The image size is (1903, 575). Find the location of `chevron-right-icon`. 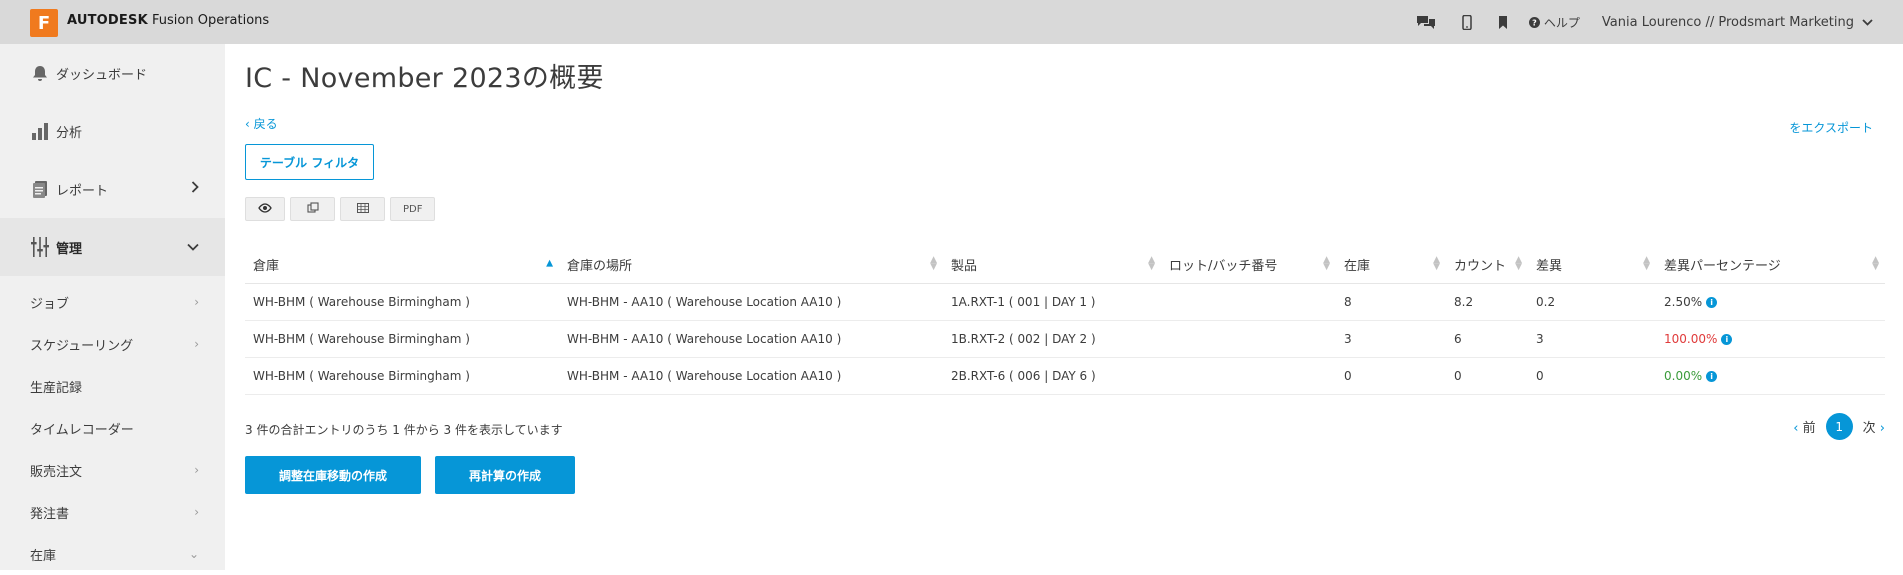

chevron-right-icon is located at coordinates (195, 189).